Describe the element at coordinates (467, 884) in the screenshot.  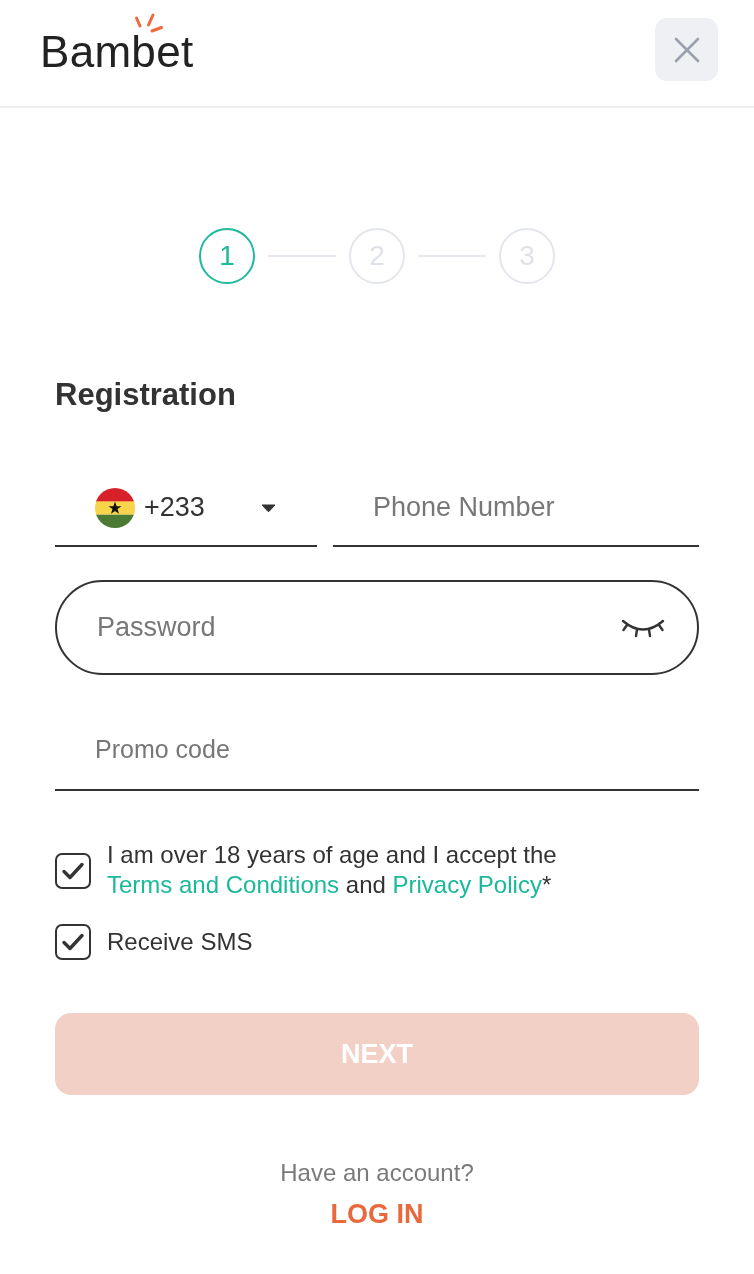
I see `policy-link: Privacy Policy` at that location.